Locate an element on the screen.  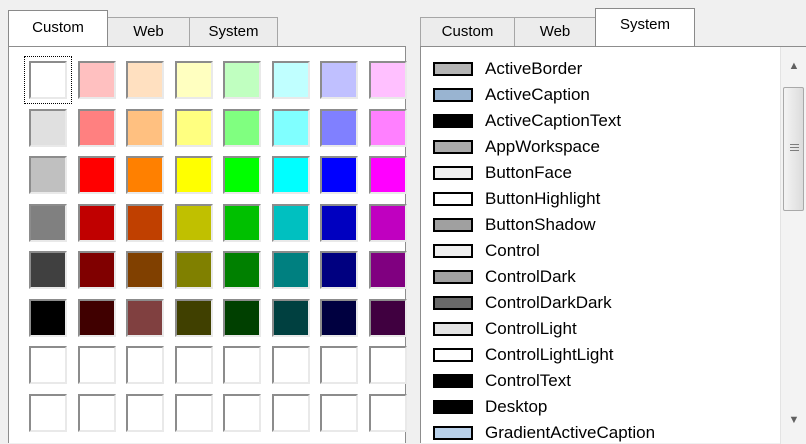
color-name-label: ActiveBorder is located at coordinates (534, 68).